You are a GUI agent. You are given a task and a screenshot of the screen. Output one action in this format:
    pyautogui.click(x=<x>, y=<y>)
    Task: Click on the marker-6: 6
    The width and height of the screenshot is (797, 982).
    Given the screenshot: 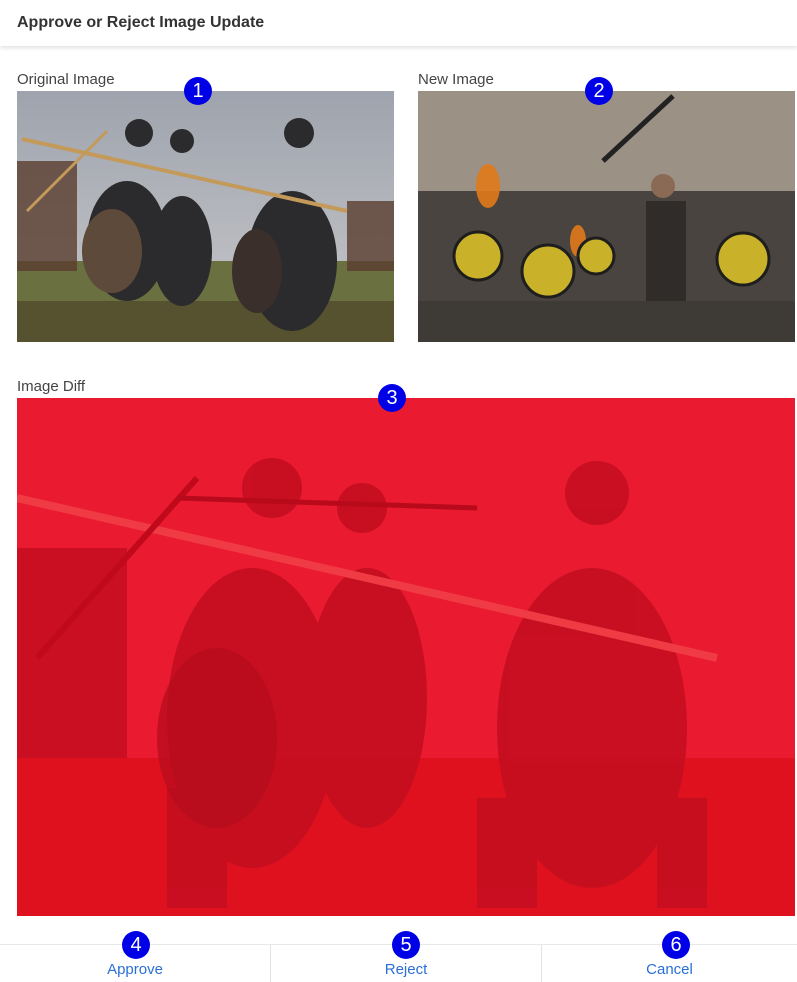 What is the action you would take?
    pyautogui.click(x=676, y=945)
    